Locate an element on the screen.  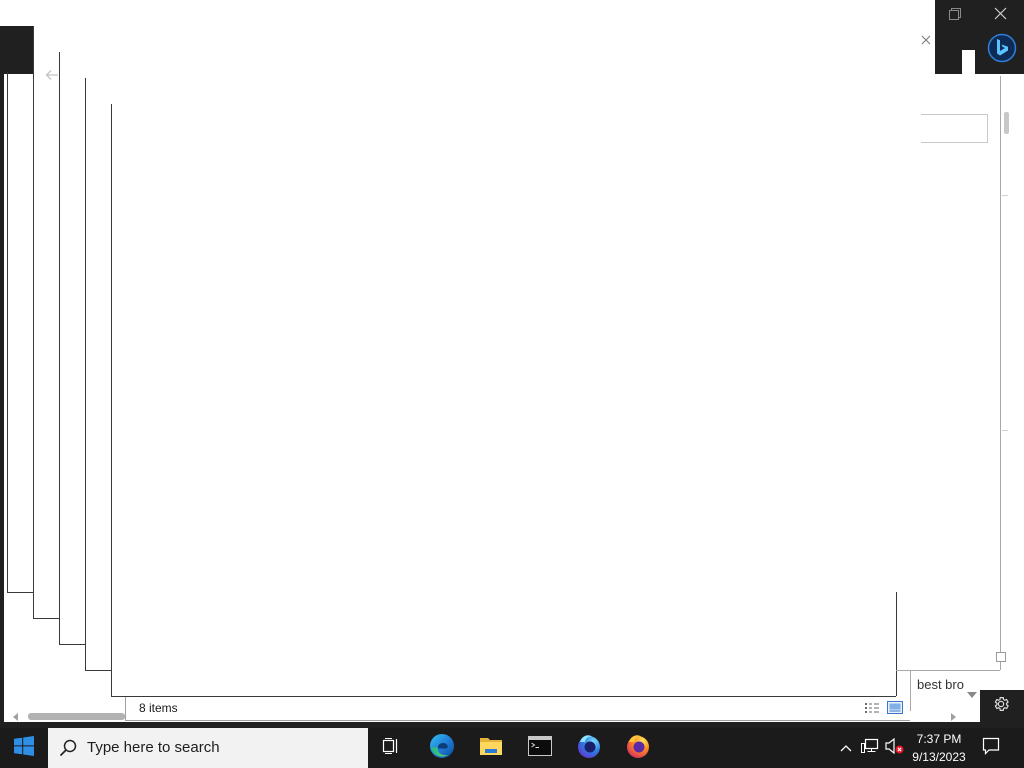
explorer-status-bar: 8 items is located at coordinates (517, 709).